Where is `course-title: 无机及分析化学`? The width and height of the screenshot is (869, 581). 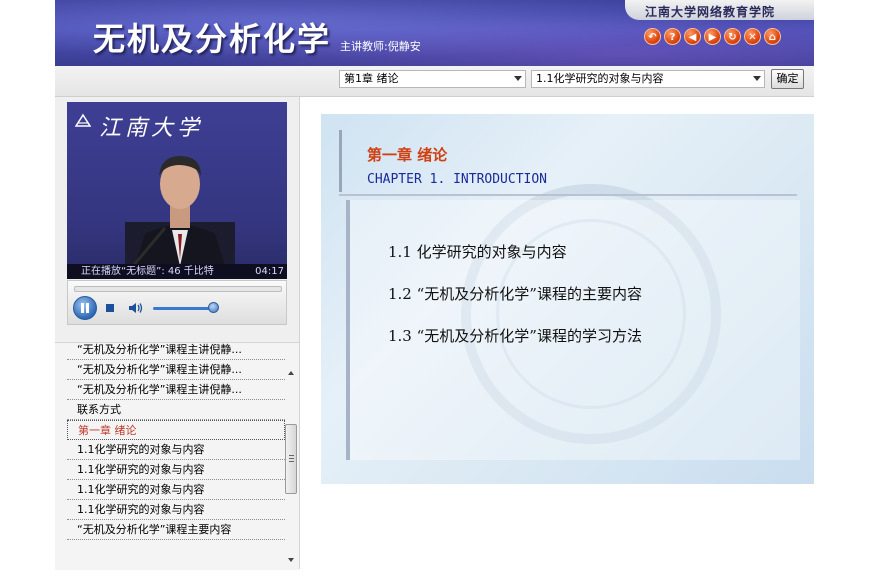
course-title: 无机及分析化学 is located at coordinates (212, 39).